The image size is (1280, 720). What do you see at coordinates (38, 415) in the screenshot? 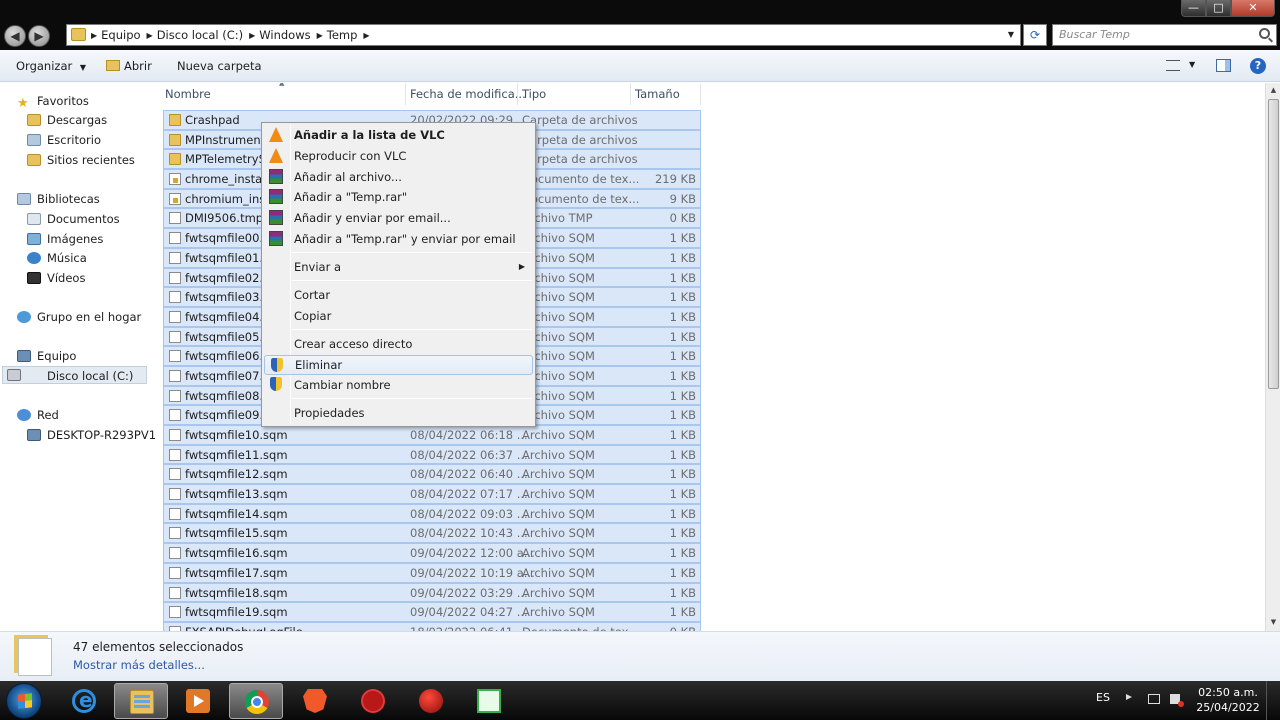
I see `nav-network: Red` at bounding box center [38, 415].